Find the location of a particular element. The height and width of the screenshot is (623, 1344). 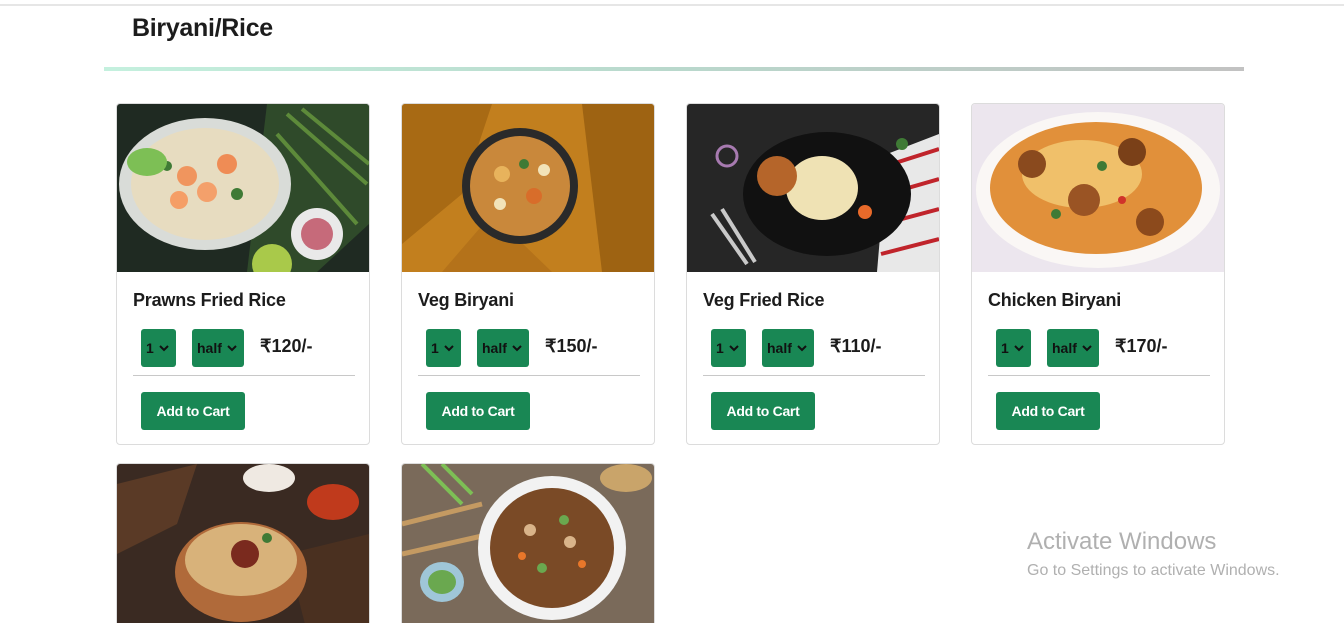

product-price: ₹110/- is located at coordinates (856, 346).